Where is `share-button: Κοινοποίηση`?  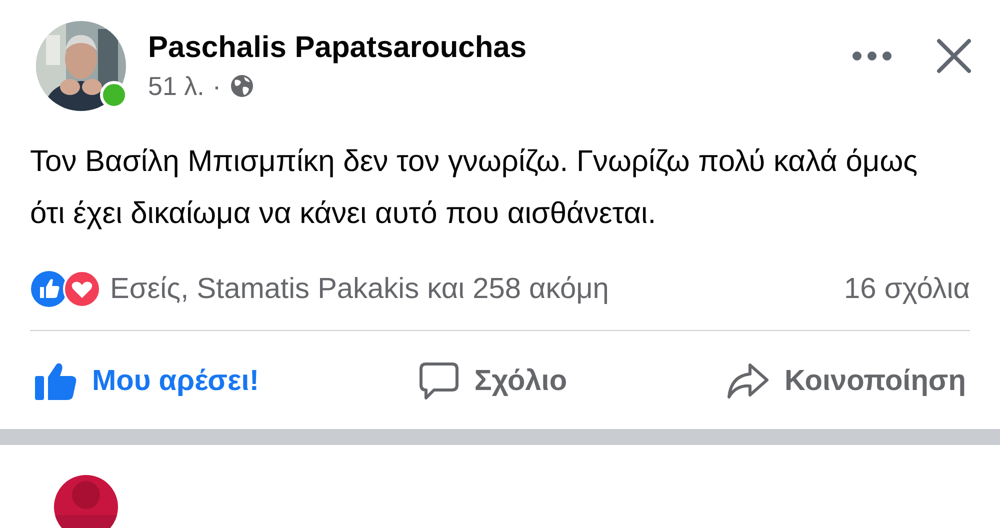
share-button: Κοινοποίηση is located at coordinates (846, 381).